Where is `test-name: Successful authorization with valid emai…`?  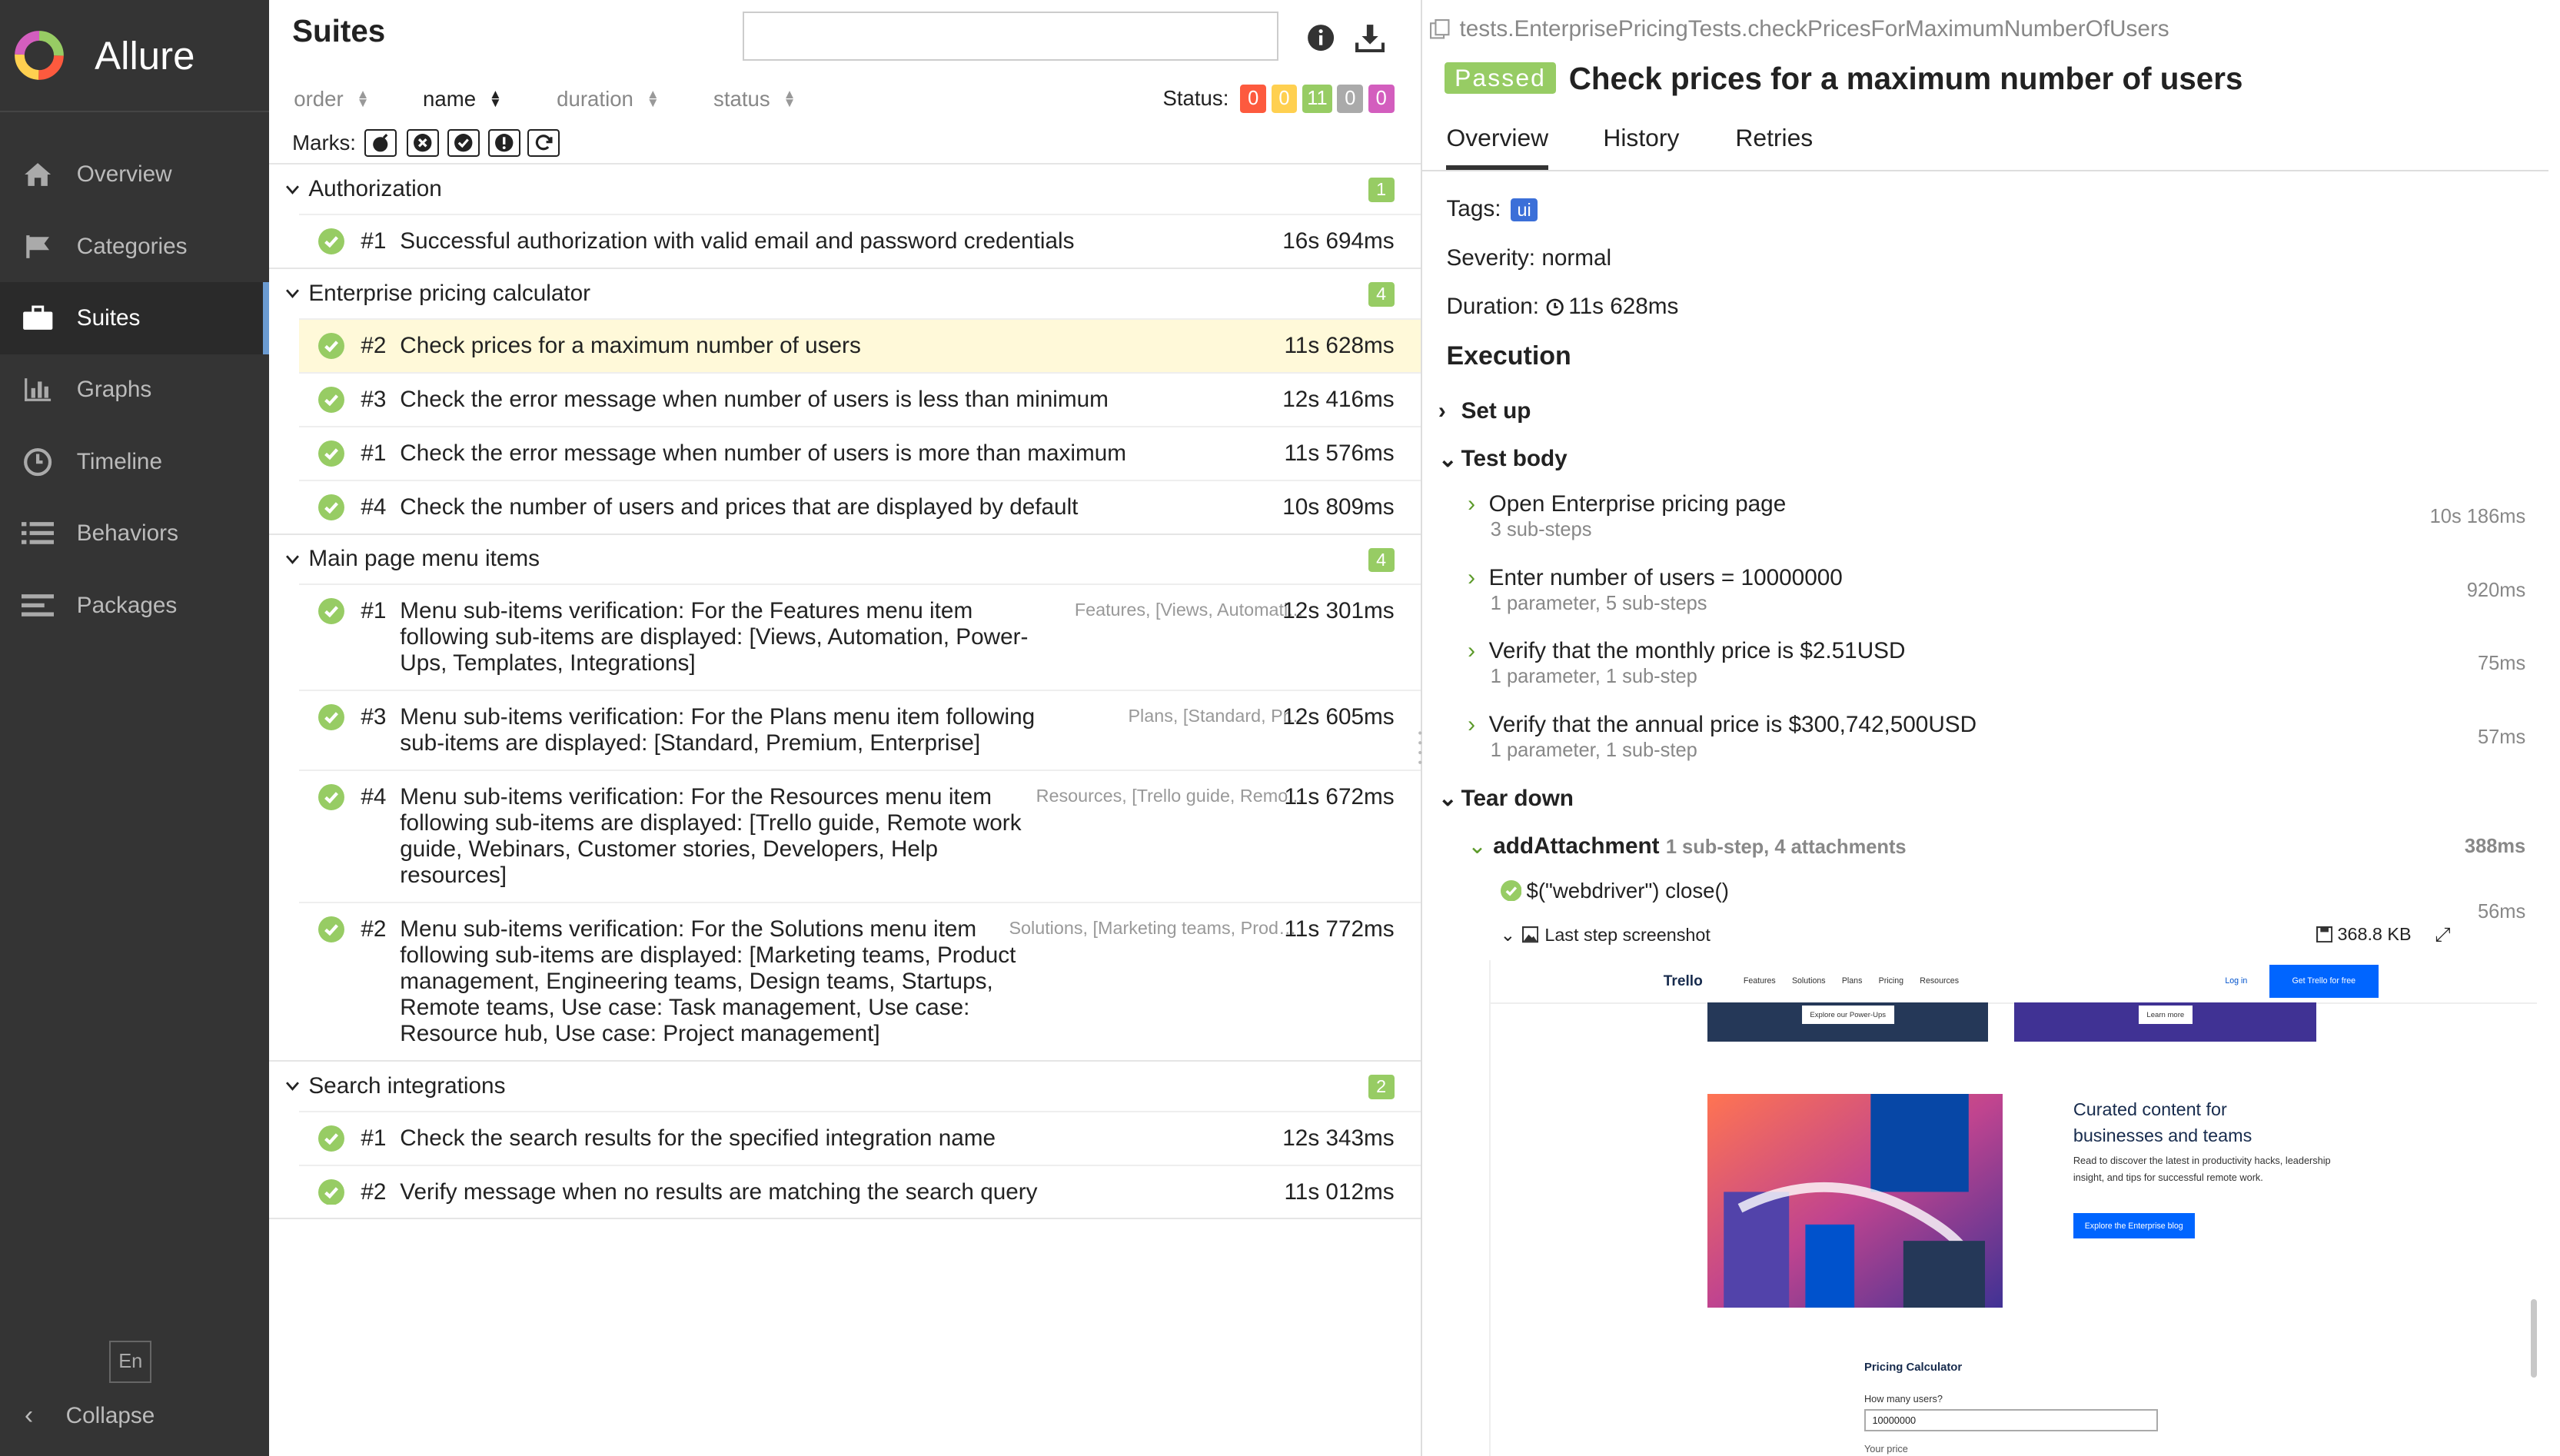
test-name: Successful authorization with valid emai… is located at coordinates (737, 241).